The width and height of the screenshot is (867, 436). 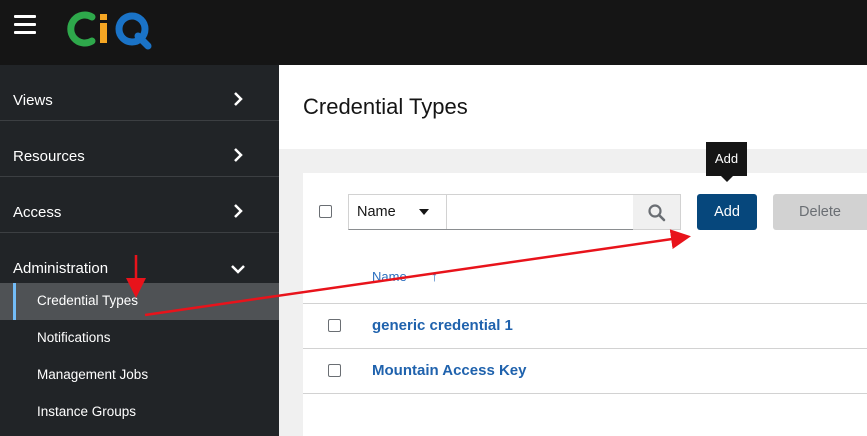 I want to click on sidebar-item-management-jobs: Management Jobs, so click(x=139, y=375).